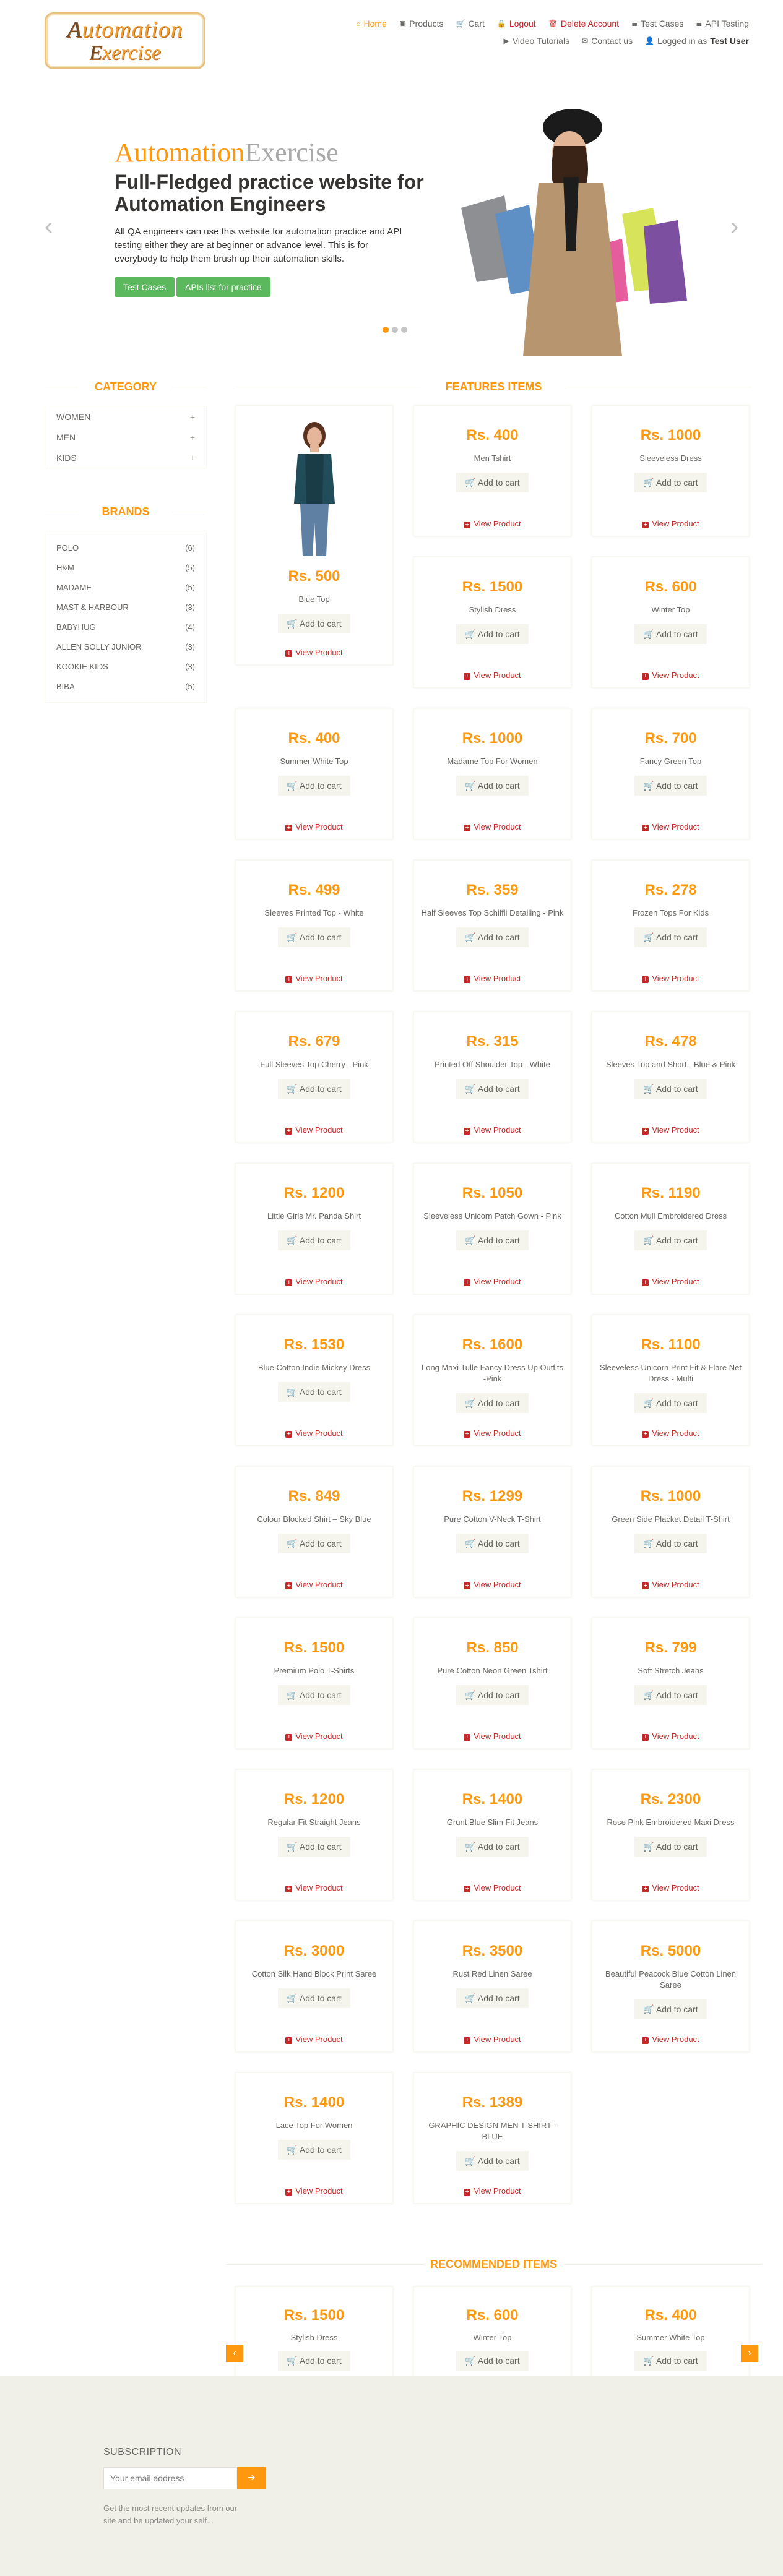  Describe the element at coordinates (470, 23) in the screenshot. I see `nav-cart: 🛒 Cart` at that location.